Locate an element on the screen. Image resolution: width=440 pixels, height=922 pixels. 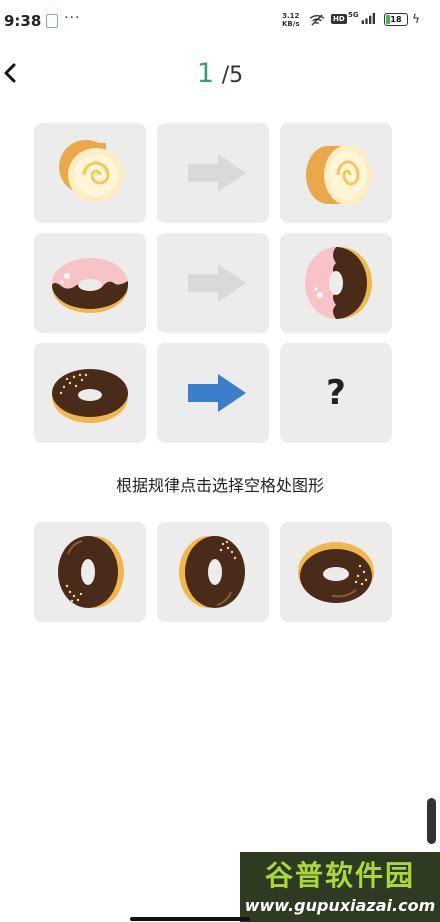
chocolate-donut-top-icon is located at coordinates (336, 572).